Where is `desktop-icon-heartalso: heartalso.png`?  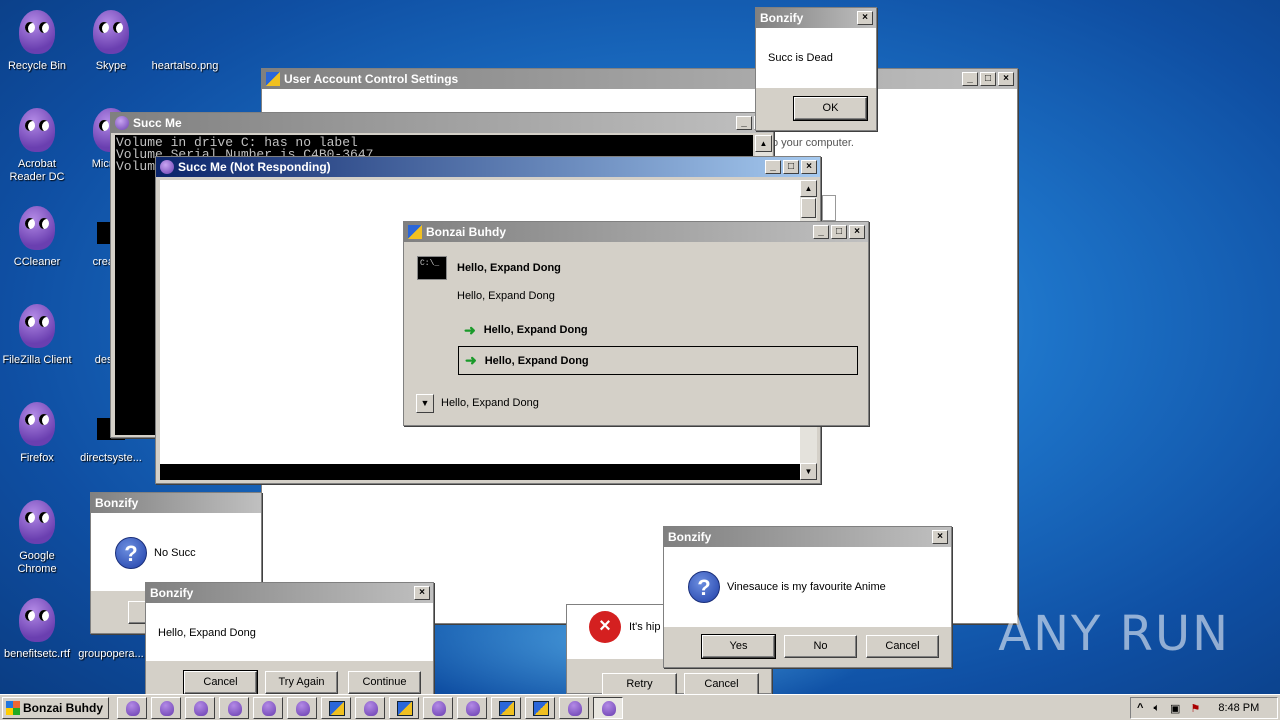
desktop-icon-heartalso: heartalso.png is located at coordinates (185, 40).